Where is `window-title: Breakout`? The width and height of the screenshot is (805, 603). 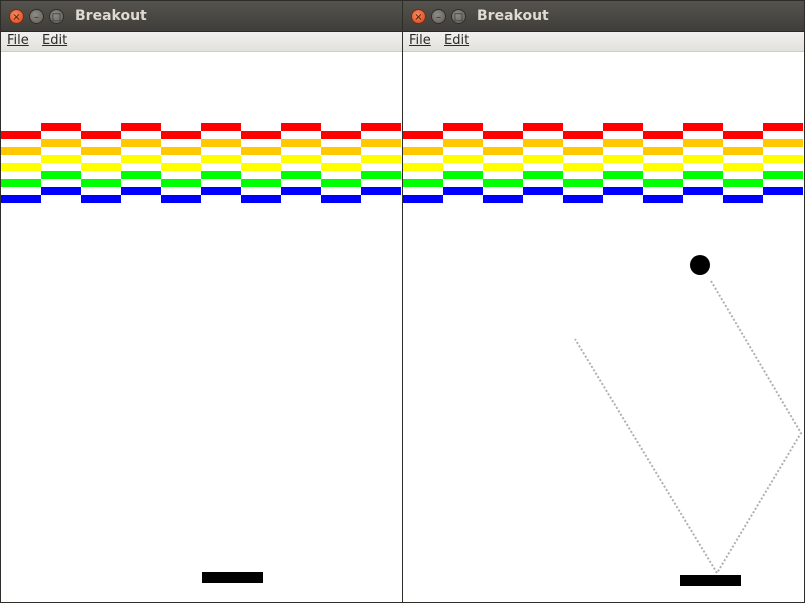 window-title: Breakout is located at coordinates (111, 16).